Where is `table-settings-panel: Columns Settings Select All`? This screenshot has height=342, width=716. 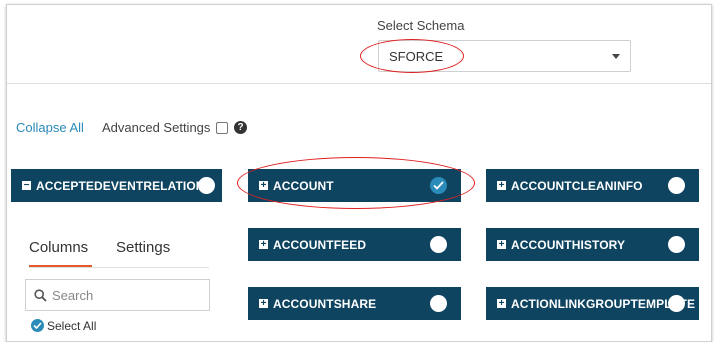
table-settings-panel: Columns Settings Select All is located at coordinates (116, 272).